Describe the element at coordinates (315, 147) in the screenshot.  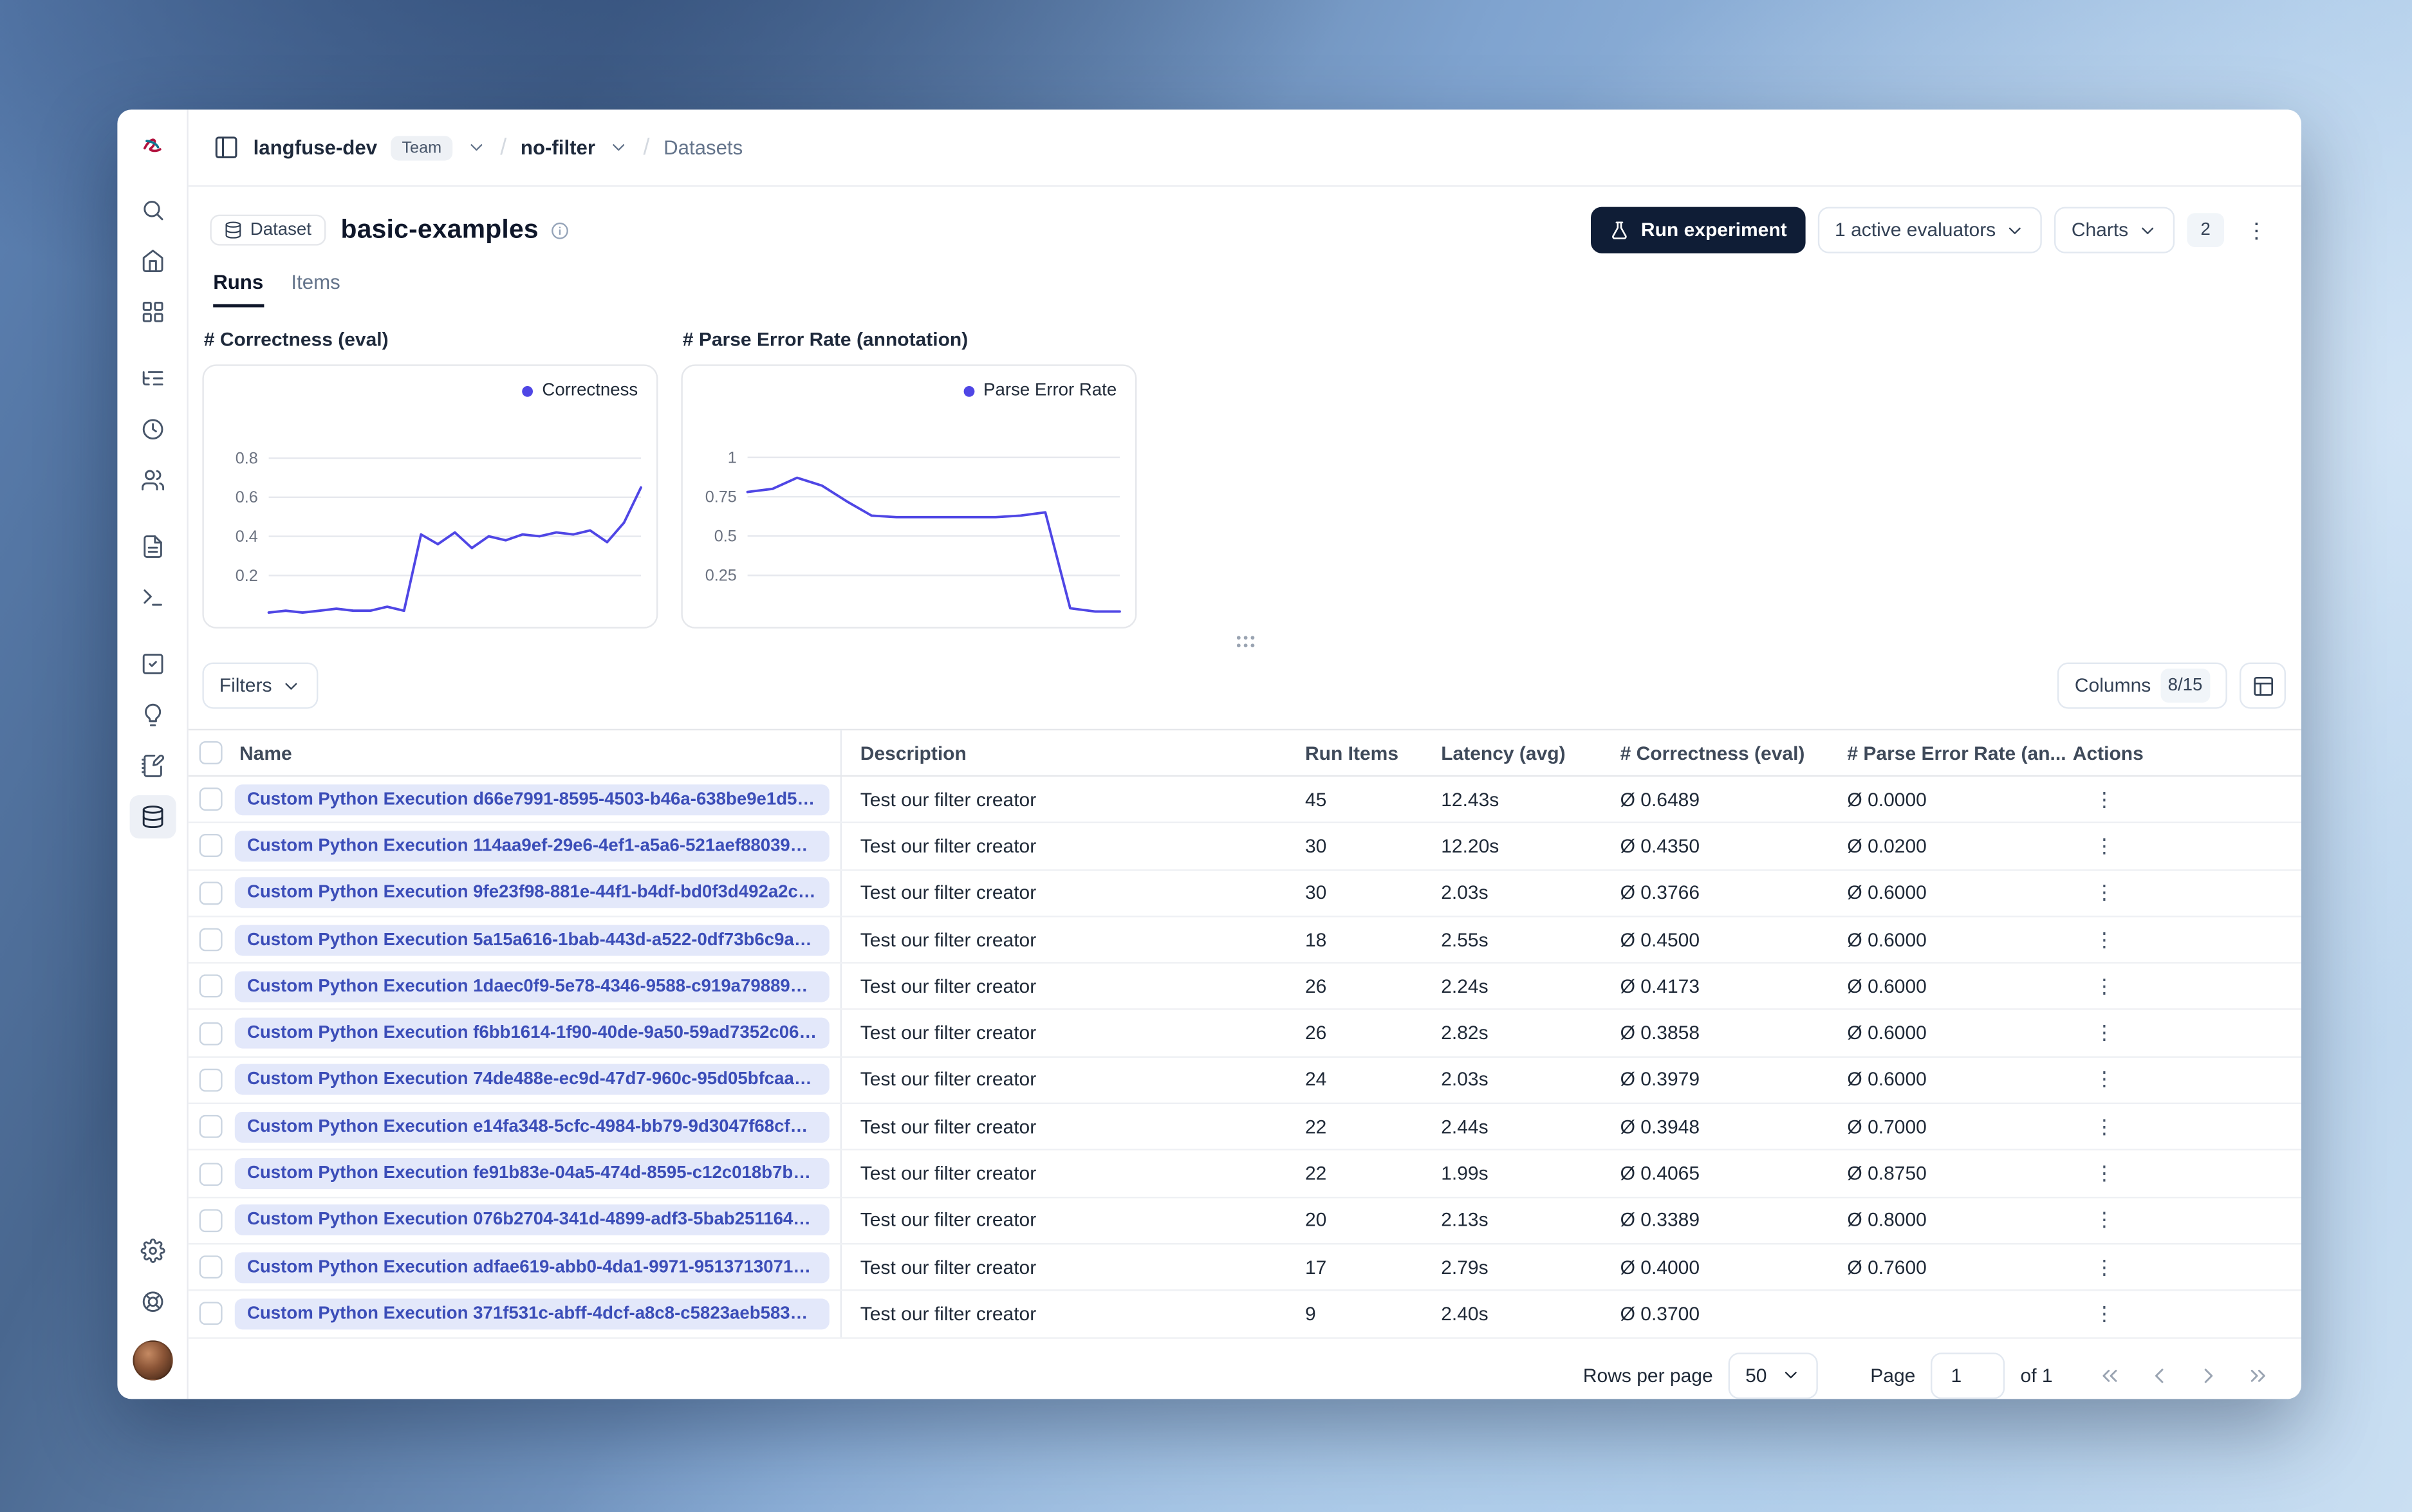
I see `breadcrumb-org: langfuse-dev` at that location.